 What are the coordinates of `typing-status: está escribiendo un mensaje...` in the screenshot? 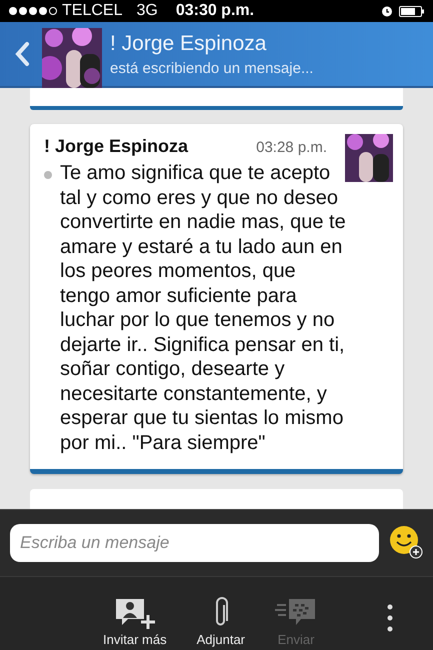 It's located at (212, 68).